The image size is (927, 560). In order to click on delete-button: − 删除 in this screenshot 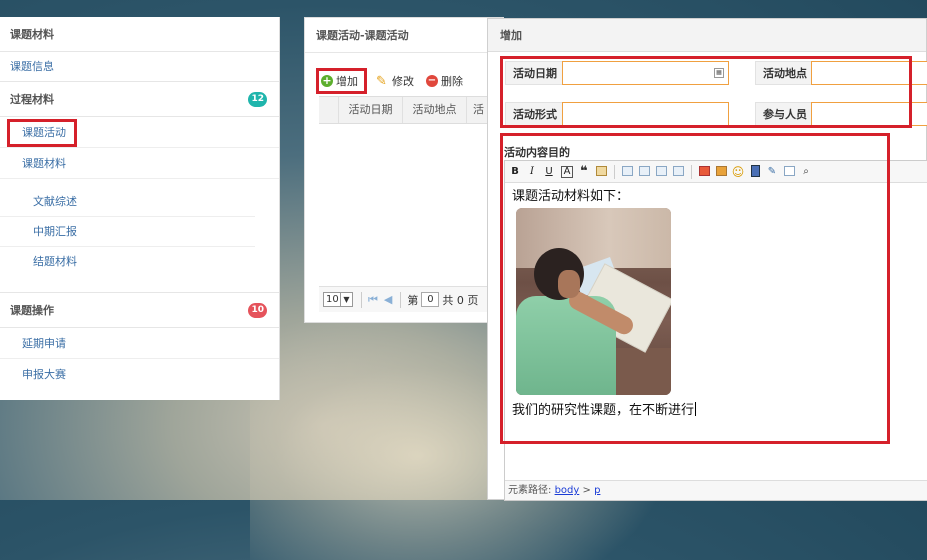, I will do `click(444, 81)`.